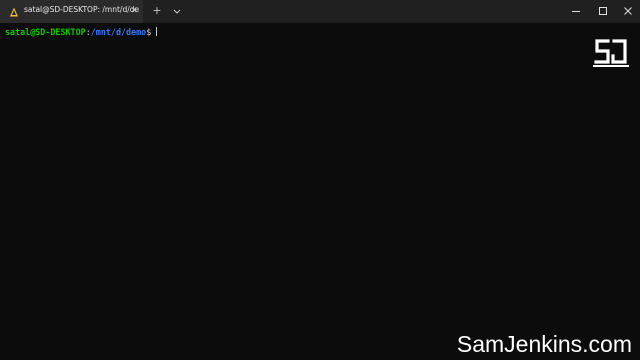  Describe the element at coordinates (320, 11) in the screenshot. I see `tab-bar: satal@SD-DESKTOP: /mnt/d/de ✕ +` at that location.